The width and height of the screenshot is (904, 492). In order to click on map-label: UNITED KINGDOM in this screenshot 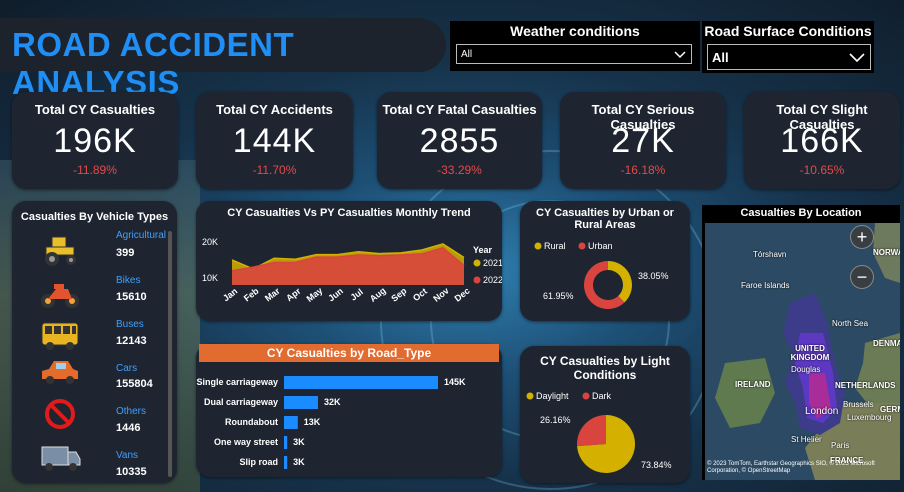, I will do `click(810, 353)`.